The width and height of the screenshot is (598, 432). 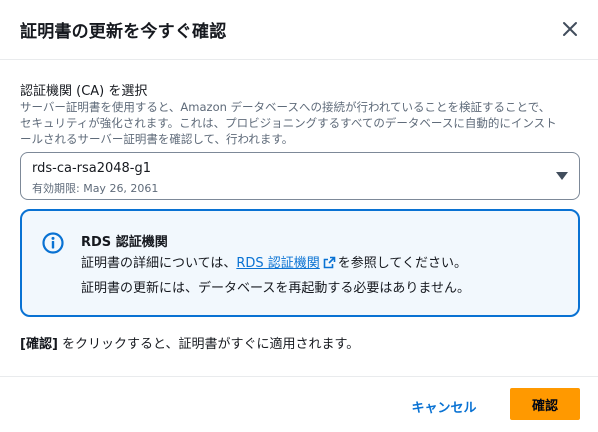 I want to click on ca-select: rds-ca-rsa2048-g1 有効期限: May 26, 2061, so click(x=300, y=176).